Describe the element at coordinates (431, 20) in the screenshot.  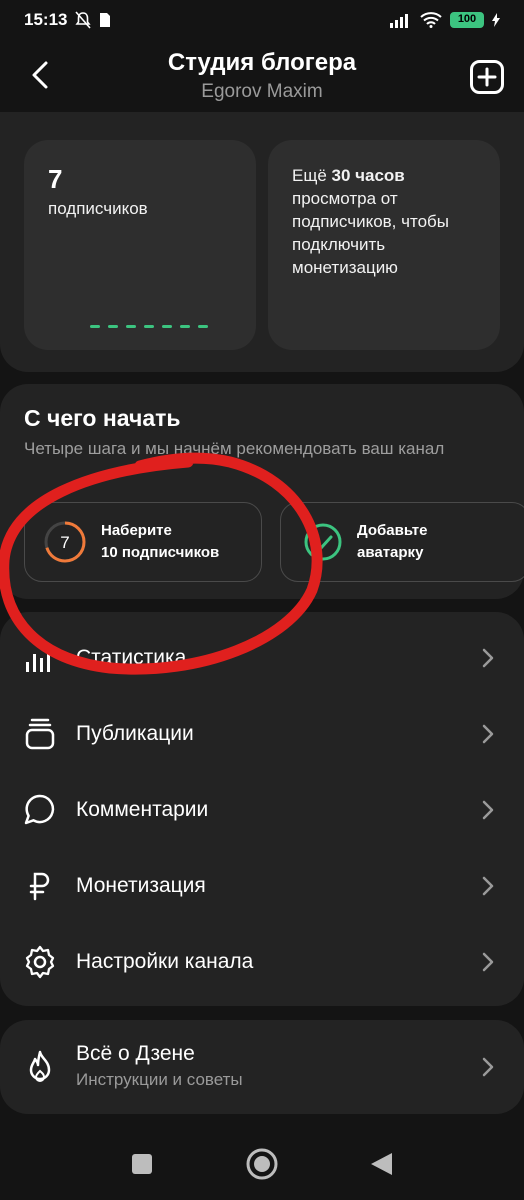
I see `wifi-icon` at that location.